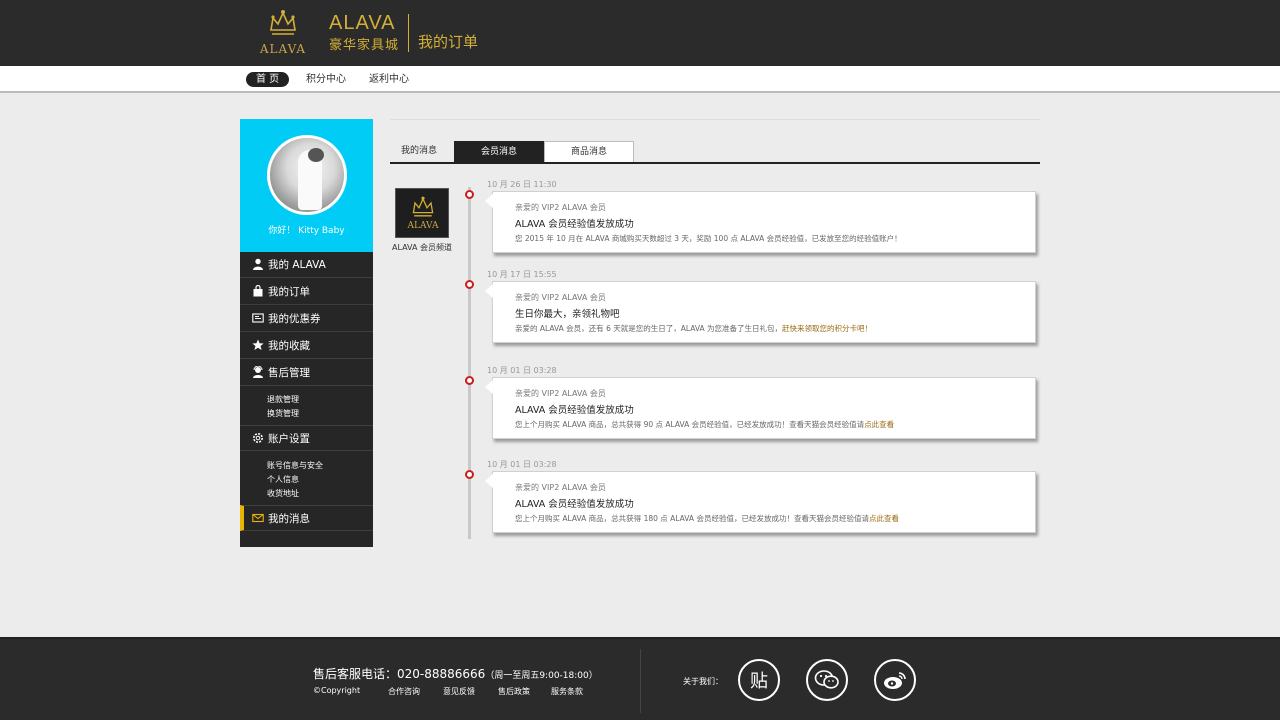 Image resolution: width=1280 pixels, height=720 pixels. I want to click on weibo-icon, so click(895, 680).